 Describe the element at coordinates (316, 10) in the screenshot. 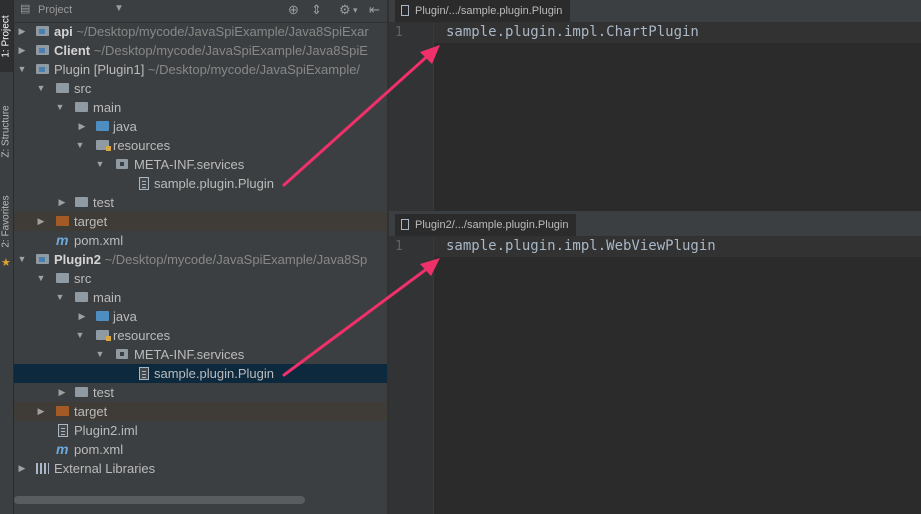

I see `collapse-all-icon: ⇕` at that location.